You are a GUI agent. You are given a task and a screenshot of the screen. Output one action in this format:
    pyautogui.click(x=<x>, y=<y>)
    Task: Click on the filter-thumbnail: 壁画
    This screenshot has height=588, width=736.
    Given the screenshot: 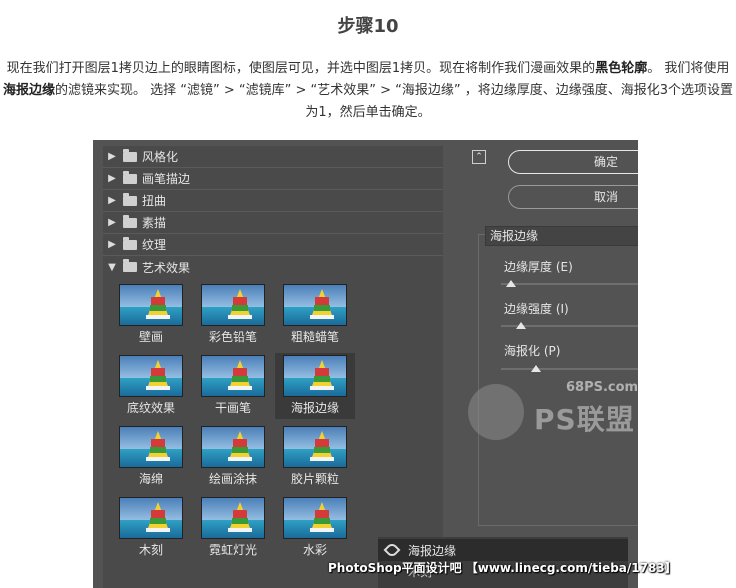 What is the action you would take?
    pyautogui.click(x=151, y=315)
    